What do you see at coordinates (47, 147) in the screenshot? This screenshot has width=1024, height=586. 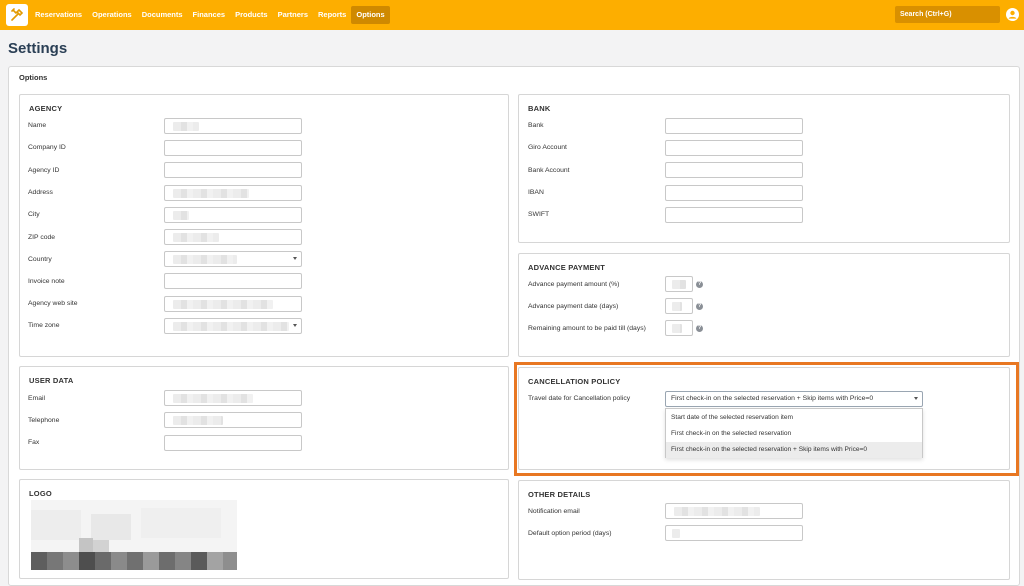 I see `company-id-label: Company ID` at bounding box center [47, 147].